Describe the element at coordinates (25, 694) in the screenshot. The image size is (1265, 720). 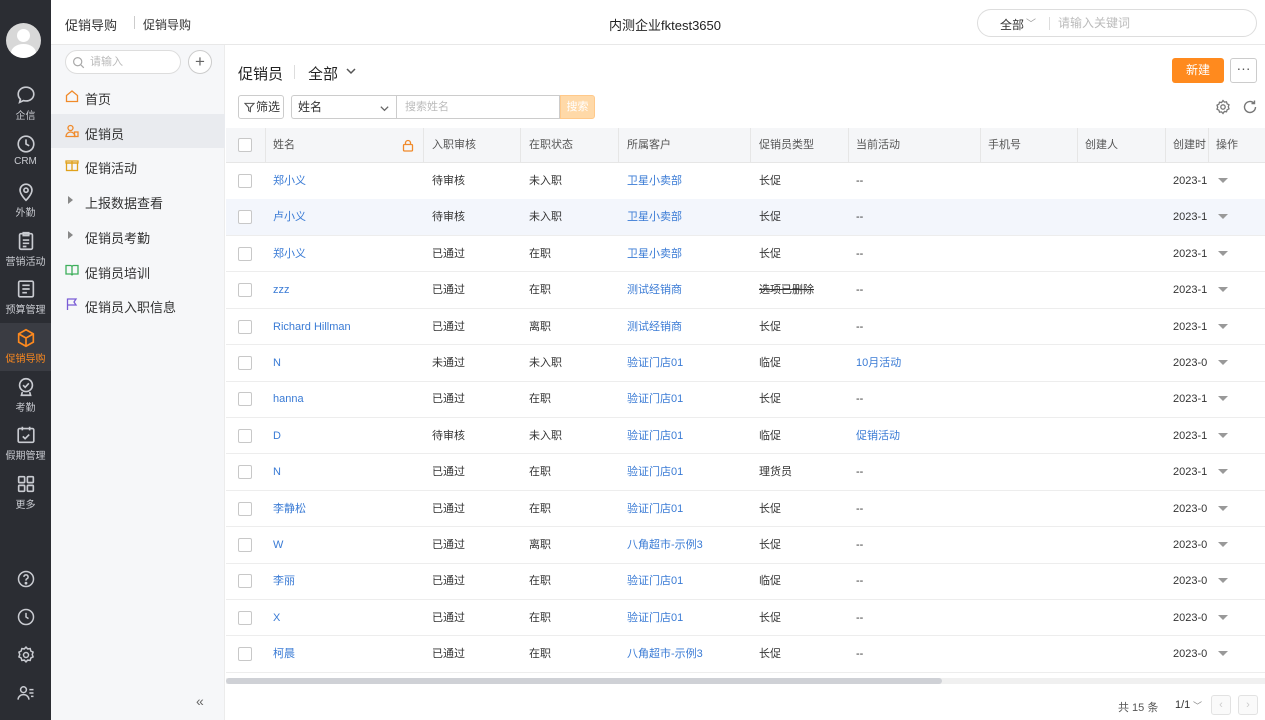
I see `user-list-icon` at that location.